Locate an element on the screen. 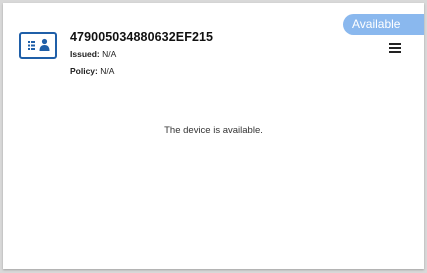 This screenshot has width=427, height=273. policy-value: N/A is located at coordinates (107, 71).